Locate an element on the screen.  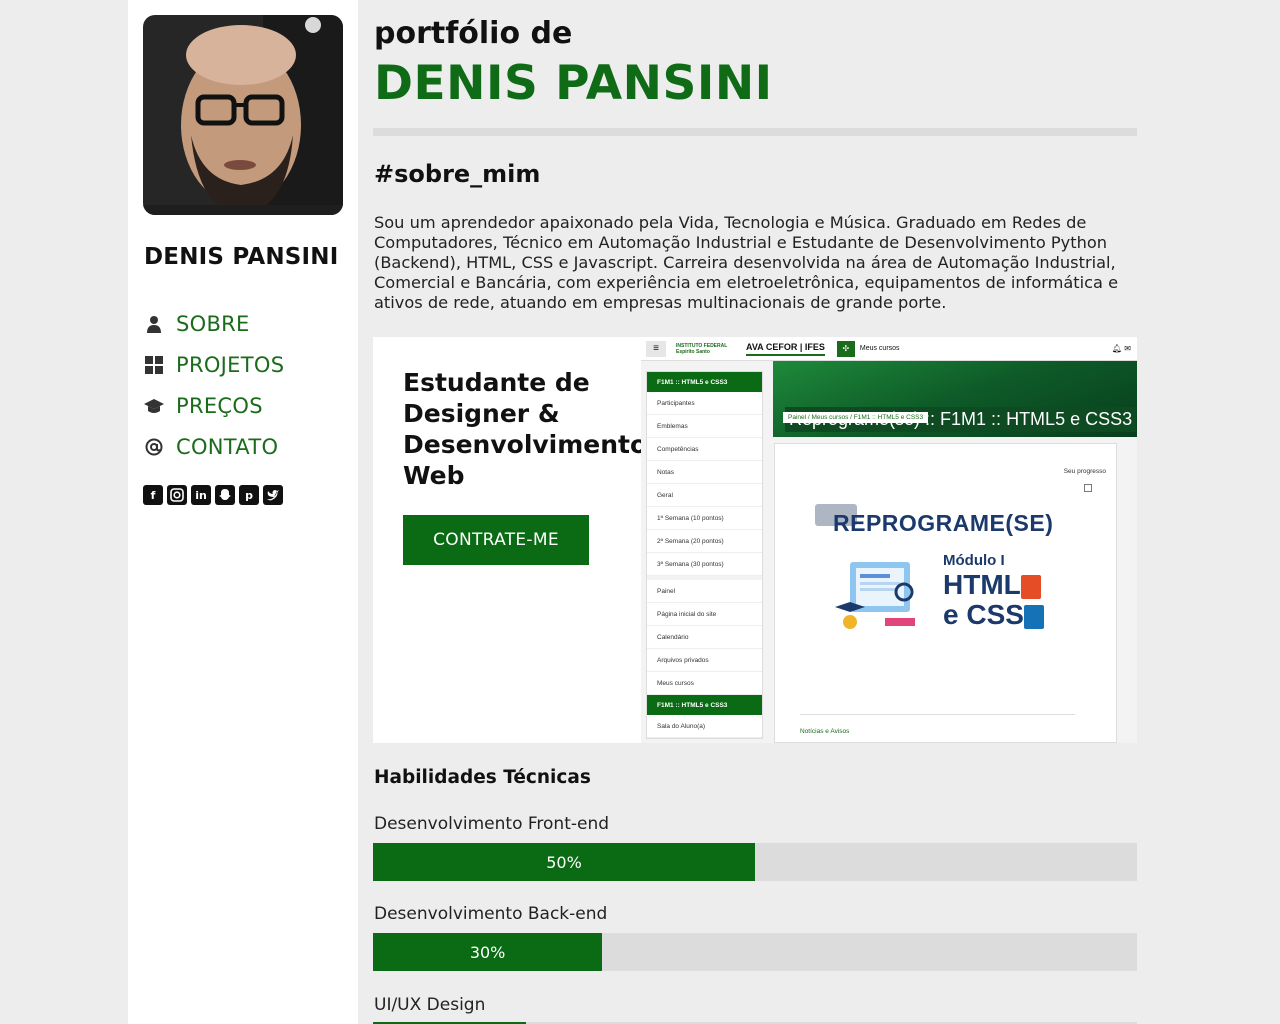
shot-side-item: 1ª Semana (10 pontos) is located at coordinates (704, 518).